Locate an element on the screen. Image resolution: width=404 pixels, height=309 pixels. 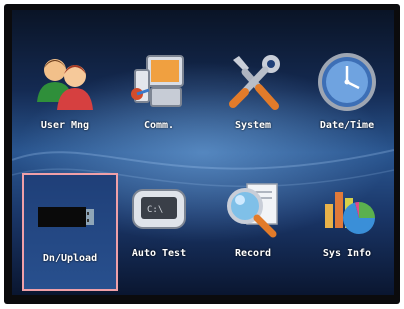
magnifier-document-icon is located at coordinates (253, 210).